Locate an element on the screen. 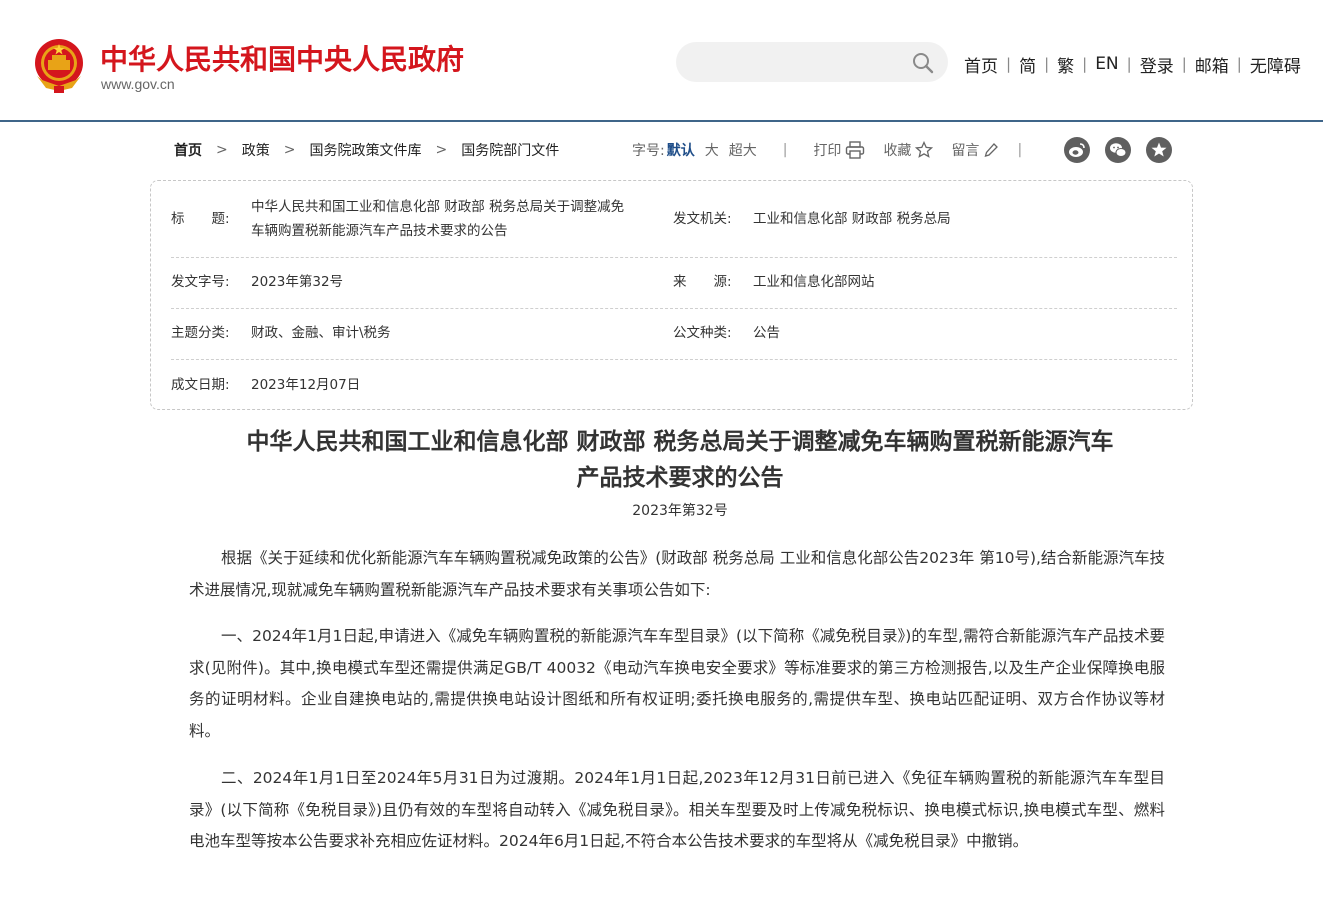  meta-docno-label: 发文字号: is located at coordinates (200, 282).